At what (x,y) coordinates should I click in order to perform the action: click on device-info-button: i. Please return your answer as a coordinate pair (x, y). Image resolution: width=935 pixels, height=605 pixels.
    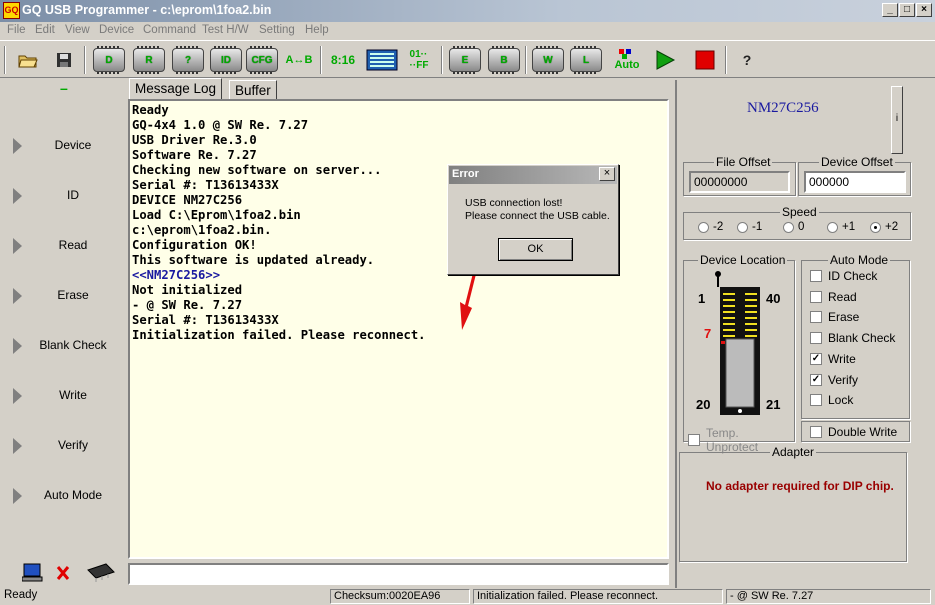
    Looking at the image, I should click on (897, 120).